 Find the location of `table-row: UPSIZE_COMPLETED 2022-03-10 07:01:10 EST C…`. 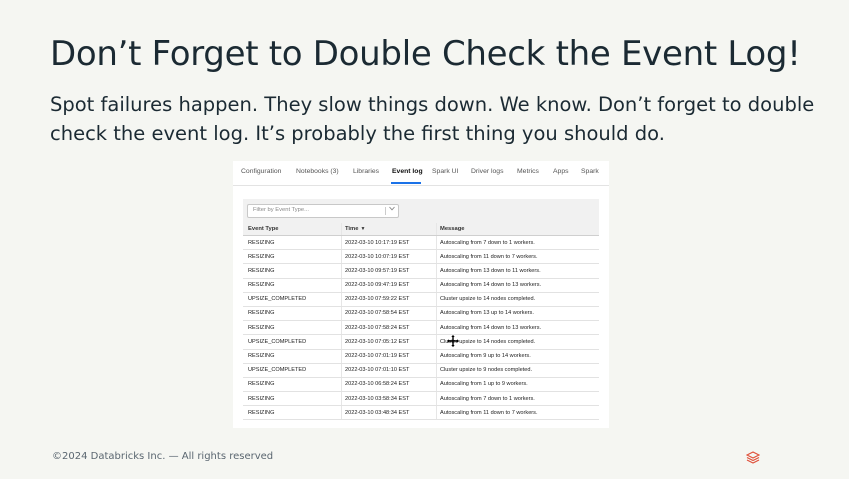

table-row: UPSIZE_COMPLETED 2022-03-10 07:01:10 EST C… is located at coordinates (421, 370).